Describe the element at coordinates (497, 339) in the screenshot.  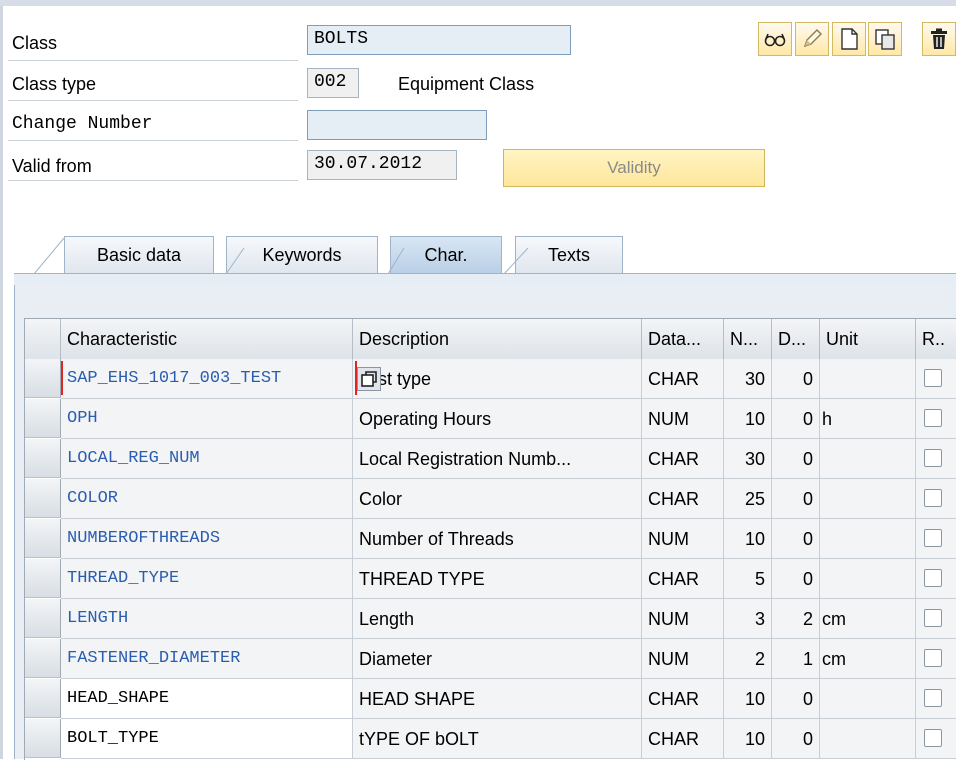
I see `col-description: Description` at that location.